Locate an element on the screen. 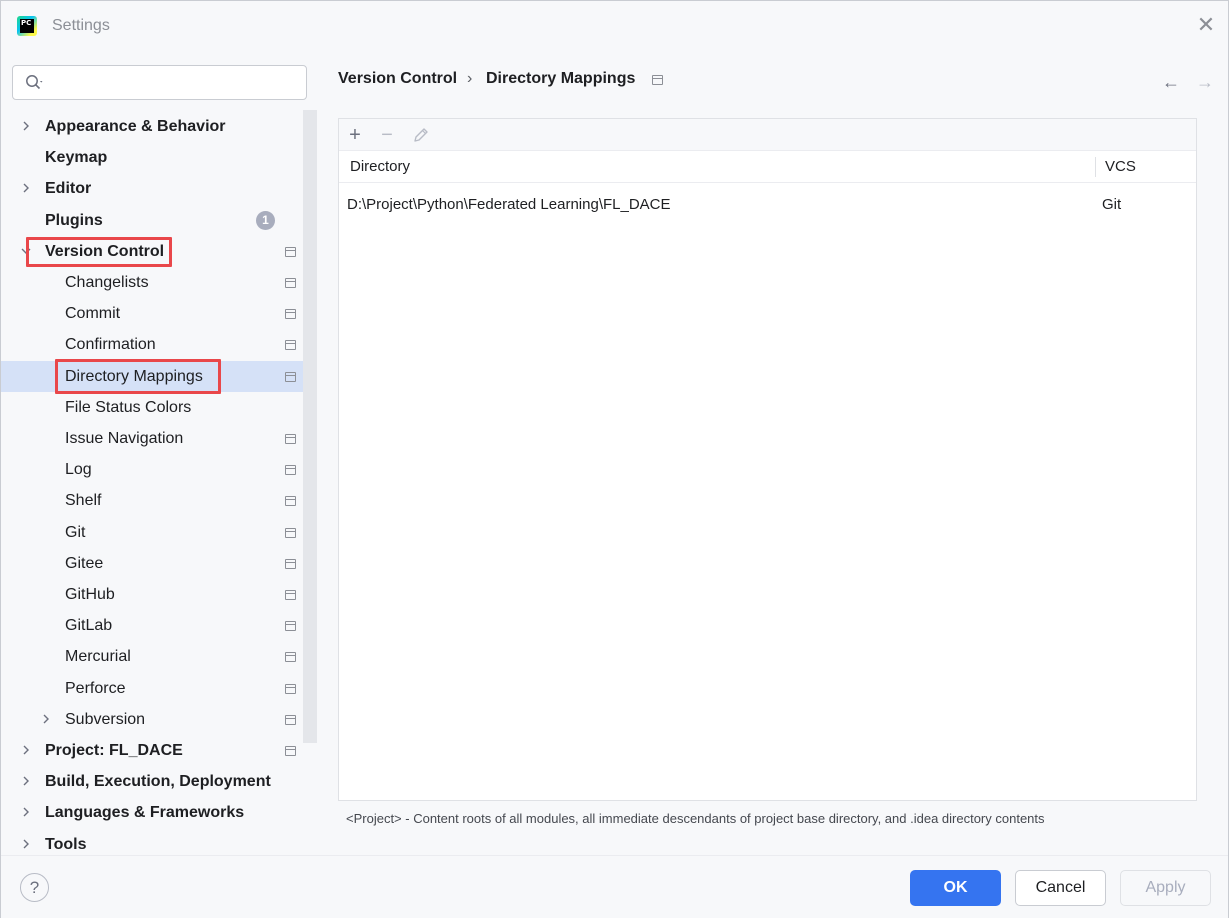 This screenshot has height=918, width=1229. sidebar-item-confirmation: Confirmation is located at coordinates (152, 344).